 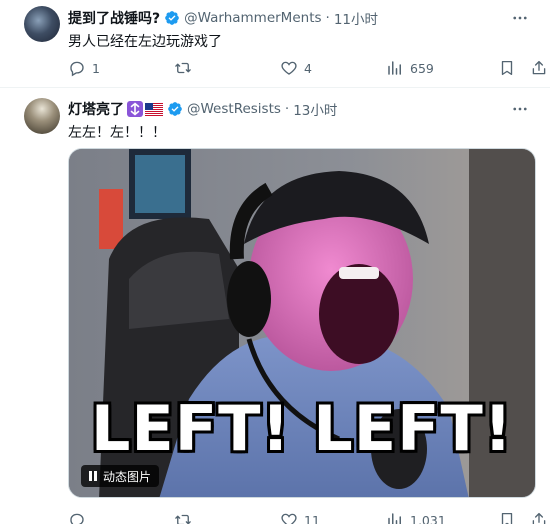 What do you see at coordinates (154, 109) in the screenshot?
I see `us-flag-icon` at bounding box center [154, 109].